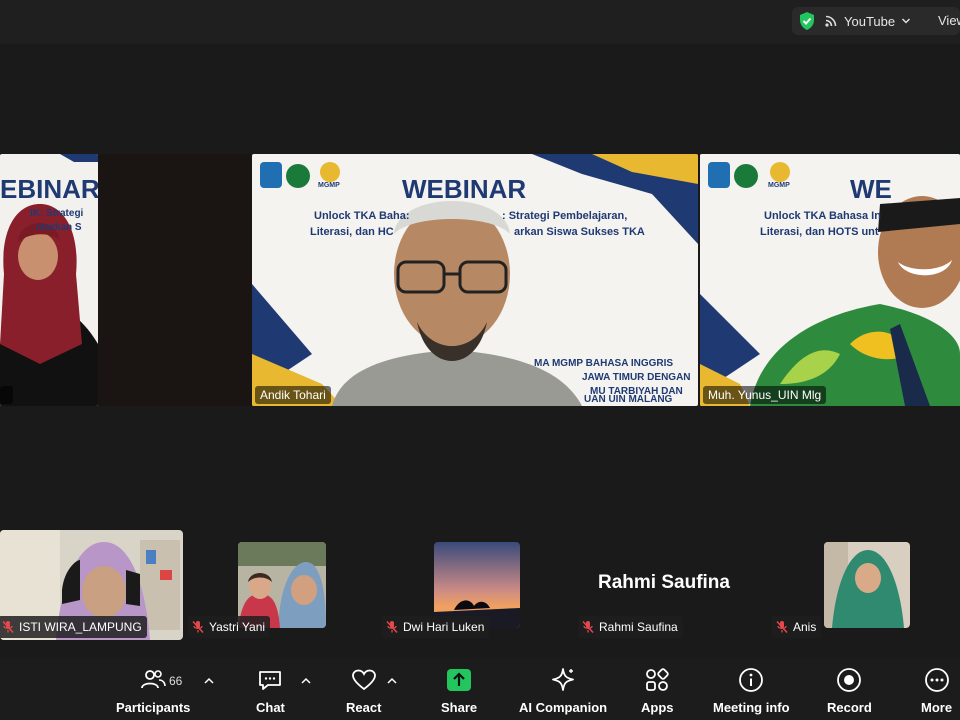 The image size is (960, 720). I want to click on sparkle-icon, so click(563, 679).